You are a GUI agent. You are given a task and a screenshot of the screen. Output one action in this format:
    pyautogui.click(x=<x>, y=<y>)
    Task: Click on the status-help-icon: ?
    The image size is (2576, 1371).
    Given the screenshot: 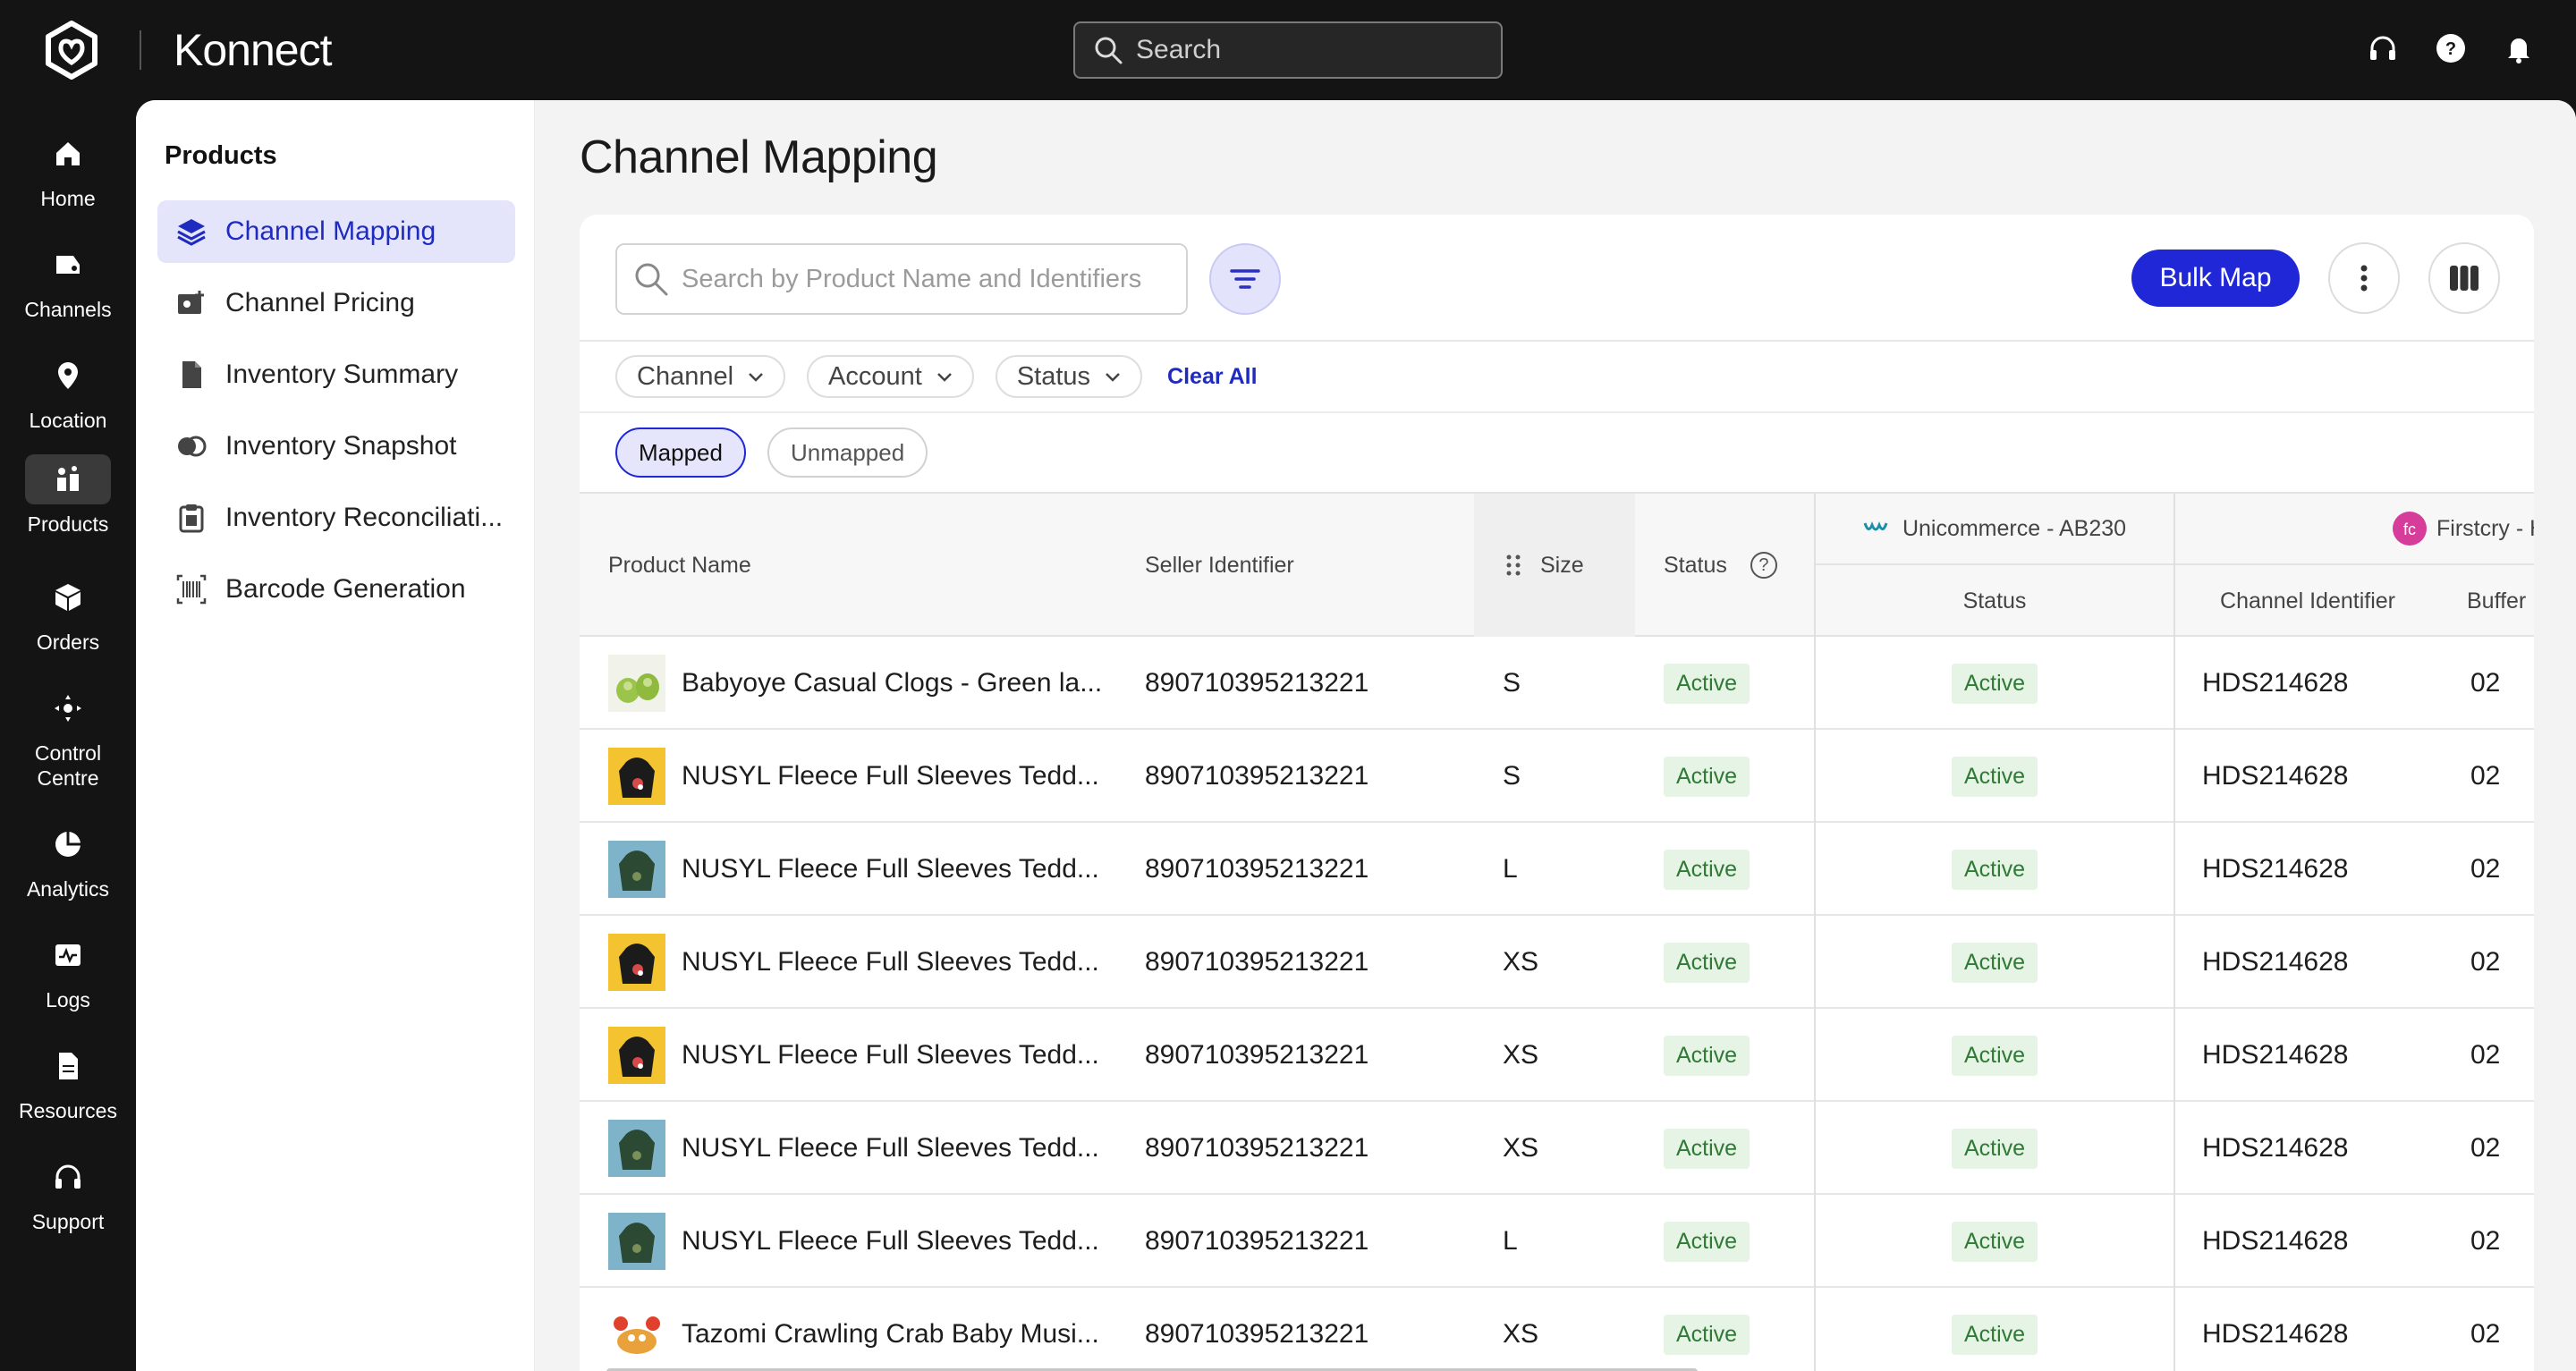 What is the action you would take?
    pyautogui.click(x=1763, y=565)
    